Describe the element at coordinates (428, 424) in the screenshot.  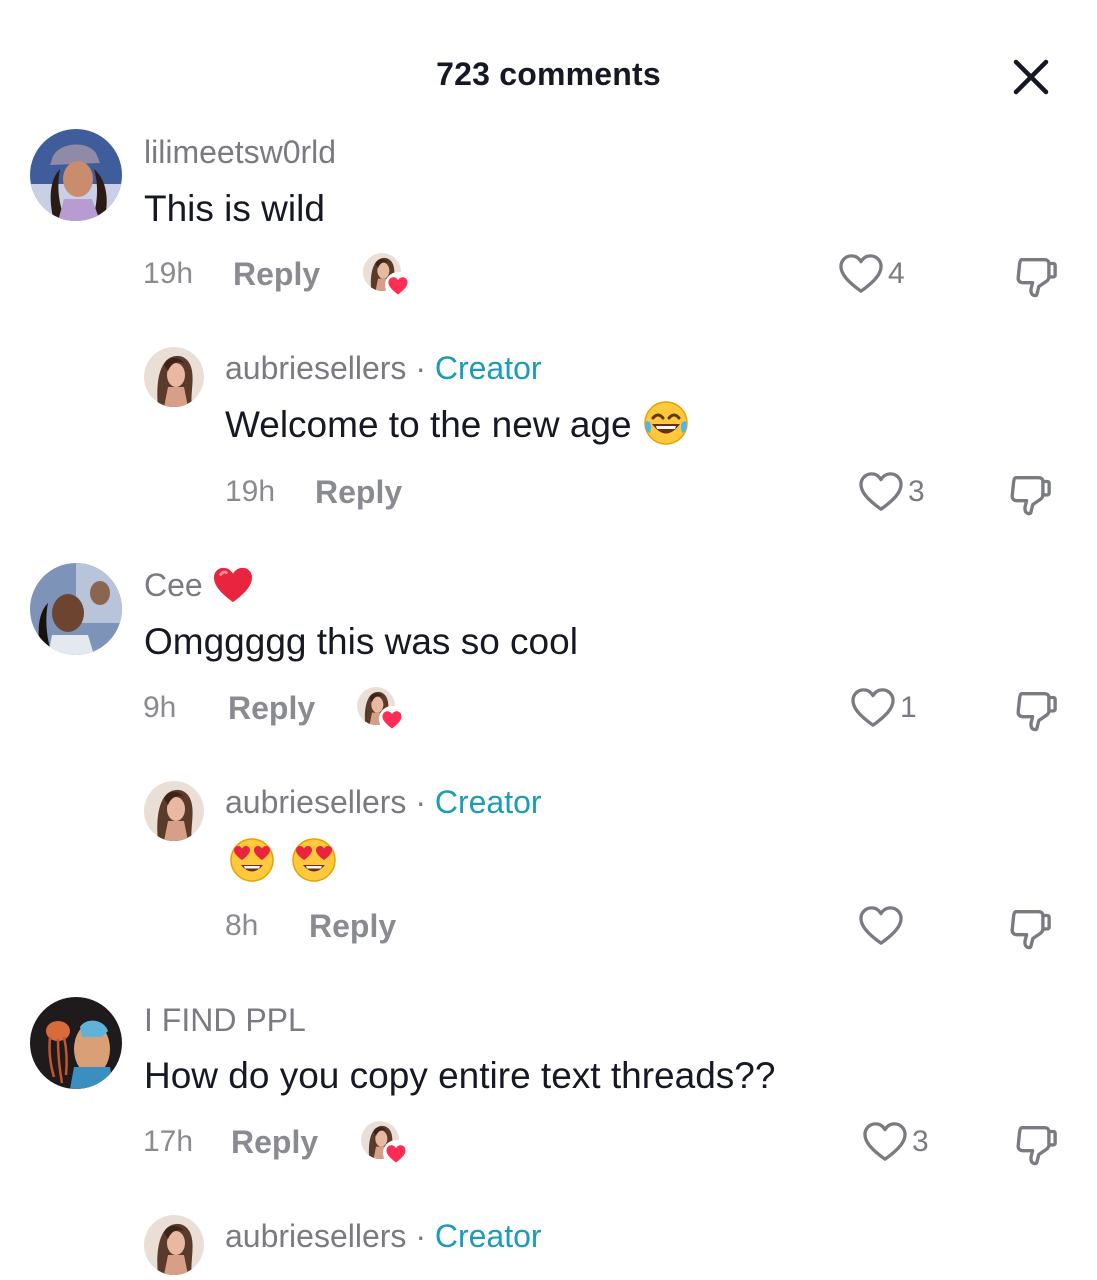
I see `comment-text-content: Welcome to the new age` at that location.